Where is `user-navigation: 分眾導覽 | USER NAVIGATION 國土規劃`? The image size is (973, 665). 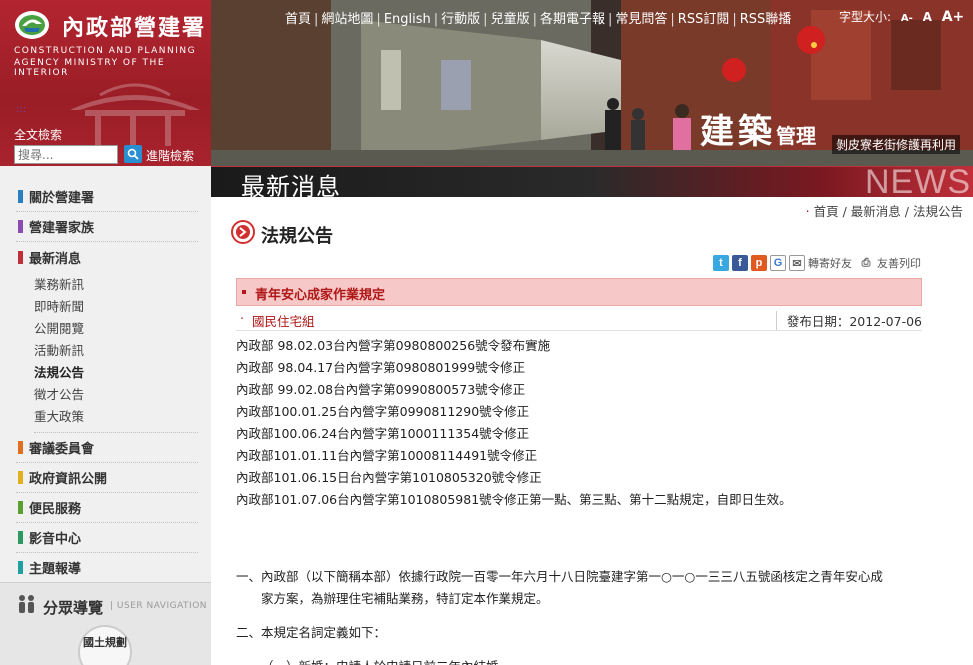 user-navigation: 分眾導覽 | USER NAVIGATION 國土規劃 is located at coordinates (105, 623).